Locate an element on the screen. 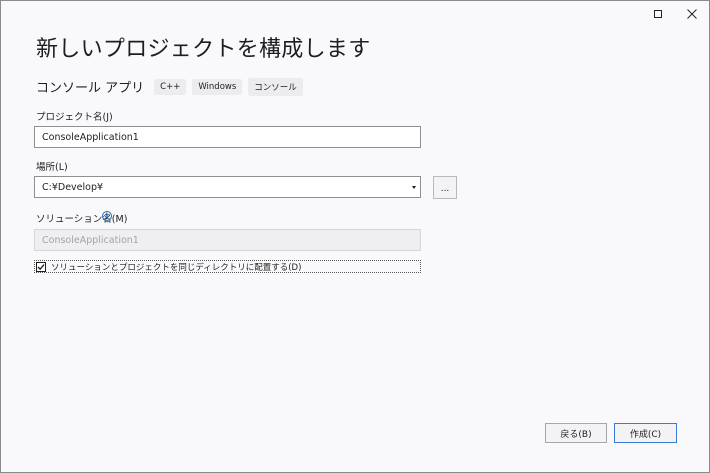 This screenshot has width=710, height=473. back-button: 戻る(B) is located at coordinates (576, 433).